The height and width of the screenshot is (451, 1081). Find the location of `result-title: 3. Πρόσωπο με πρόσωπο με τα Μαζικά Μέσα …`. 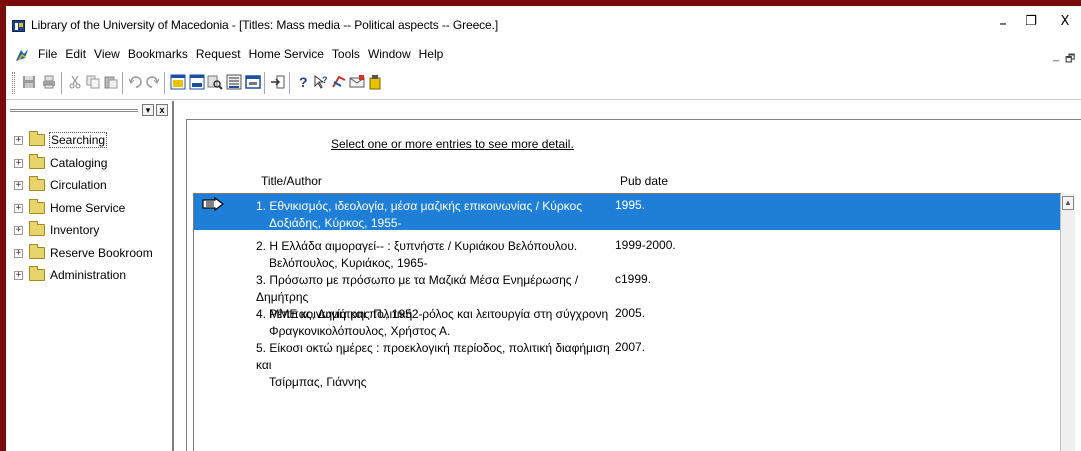

result-title: 3. Πρόσωπο με πρόσωπο με τα Μαζικά Μέσα … is located at coordinates (417, 288).